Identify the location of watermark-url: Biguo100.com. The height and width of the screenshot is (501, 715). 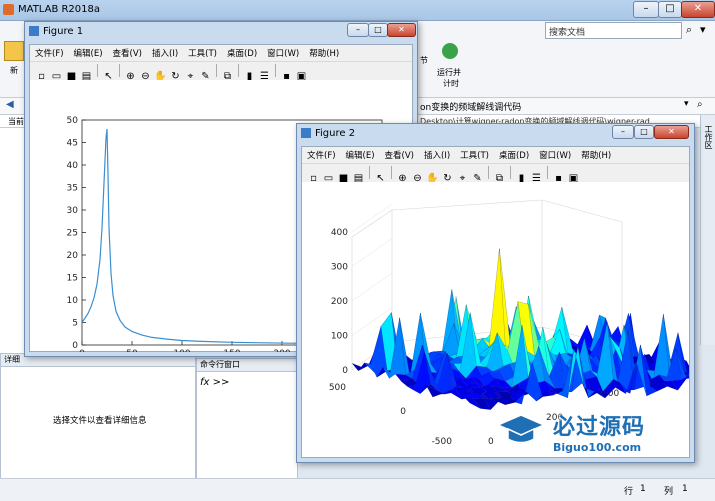
(597, 447).